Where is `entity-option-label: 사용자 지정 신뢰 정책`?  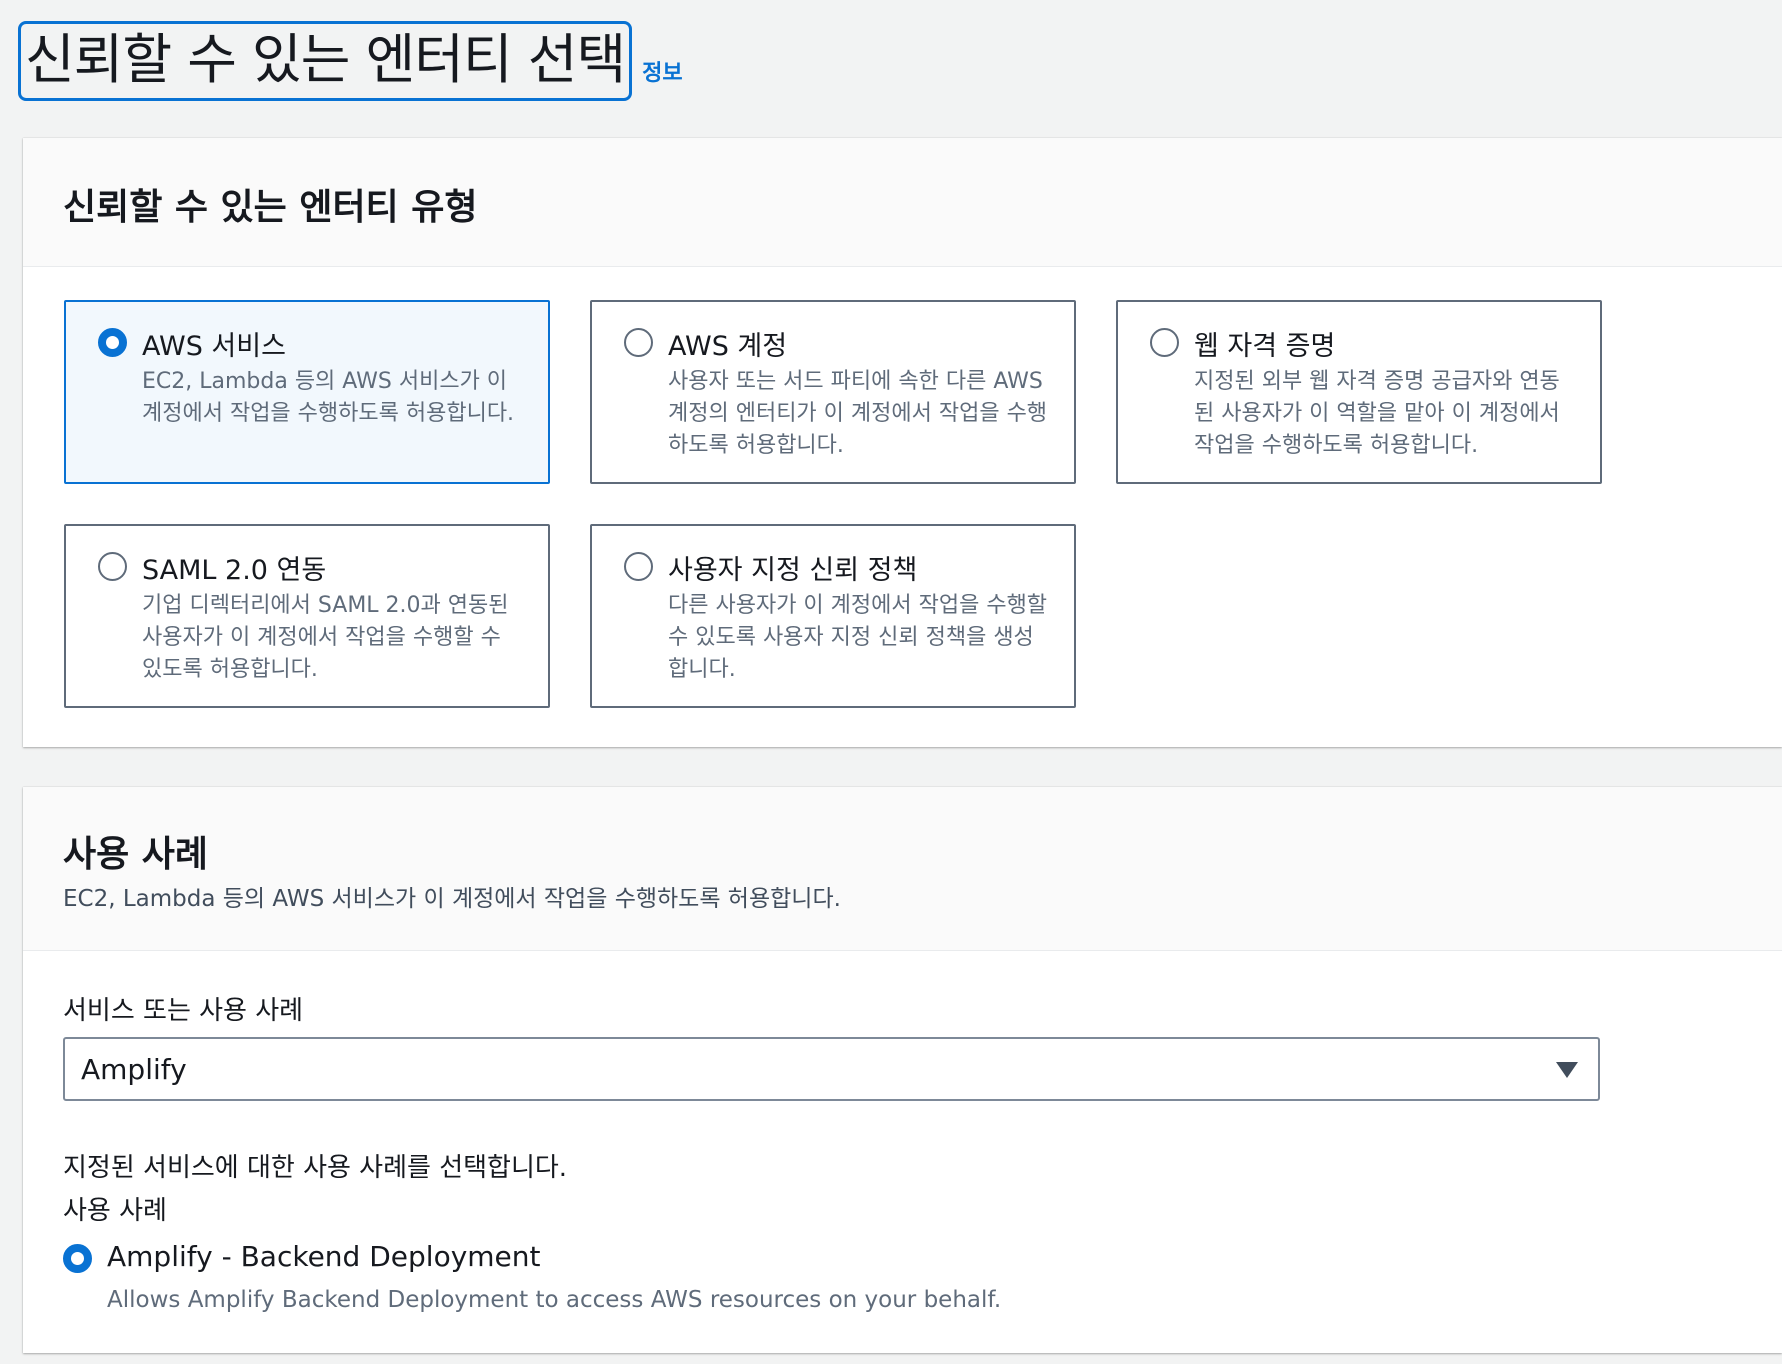 entity-option-label: 사용자 지정 신뢰 정책 is located at coordinates (793, 570).